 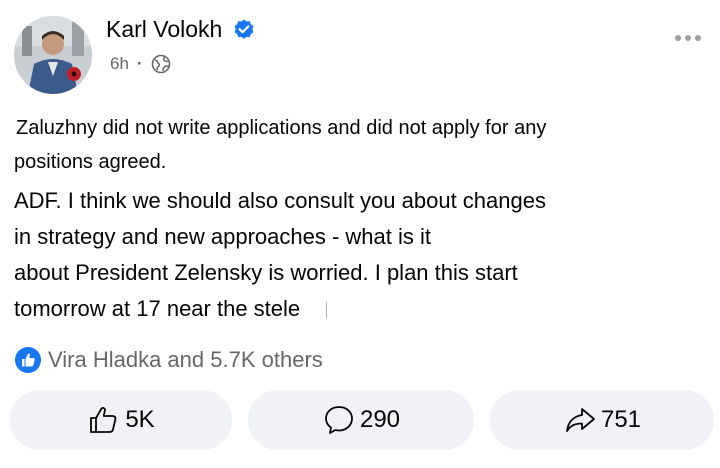 I want to click on post-text: tomorrow at 17 near the stele, so click(x=157, y=308).